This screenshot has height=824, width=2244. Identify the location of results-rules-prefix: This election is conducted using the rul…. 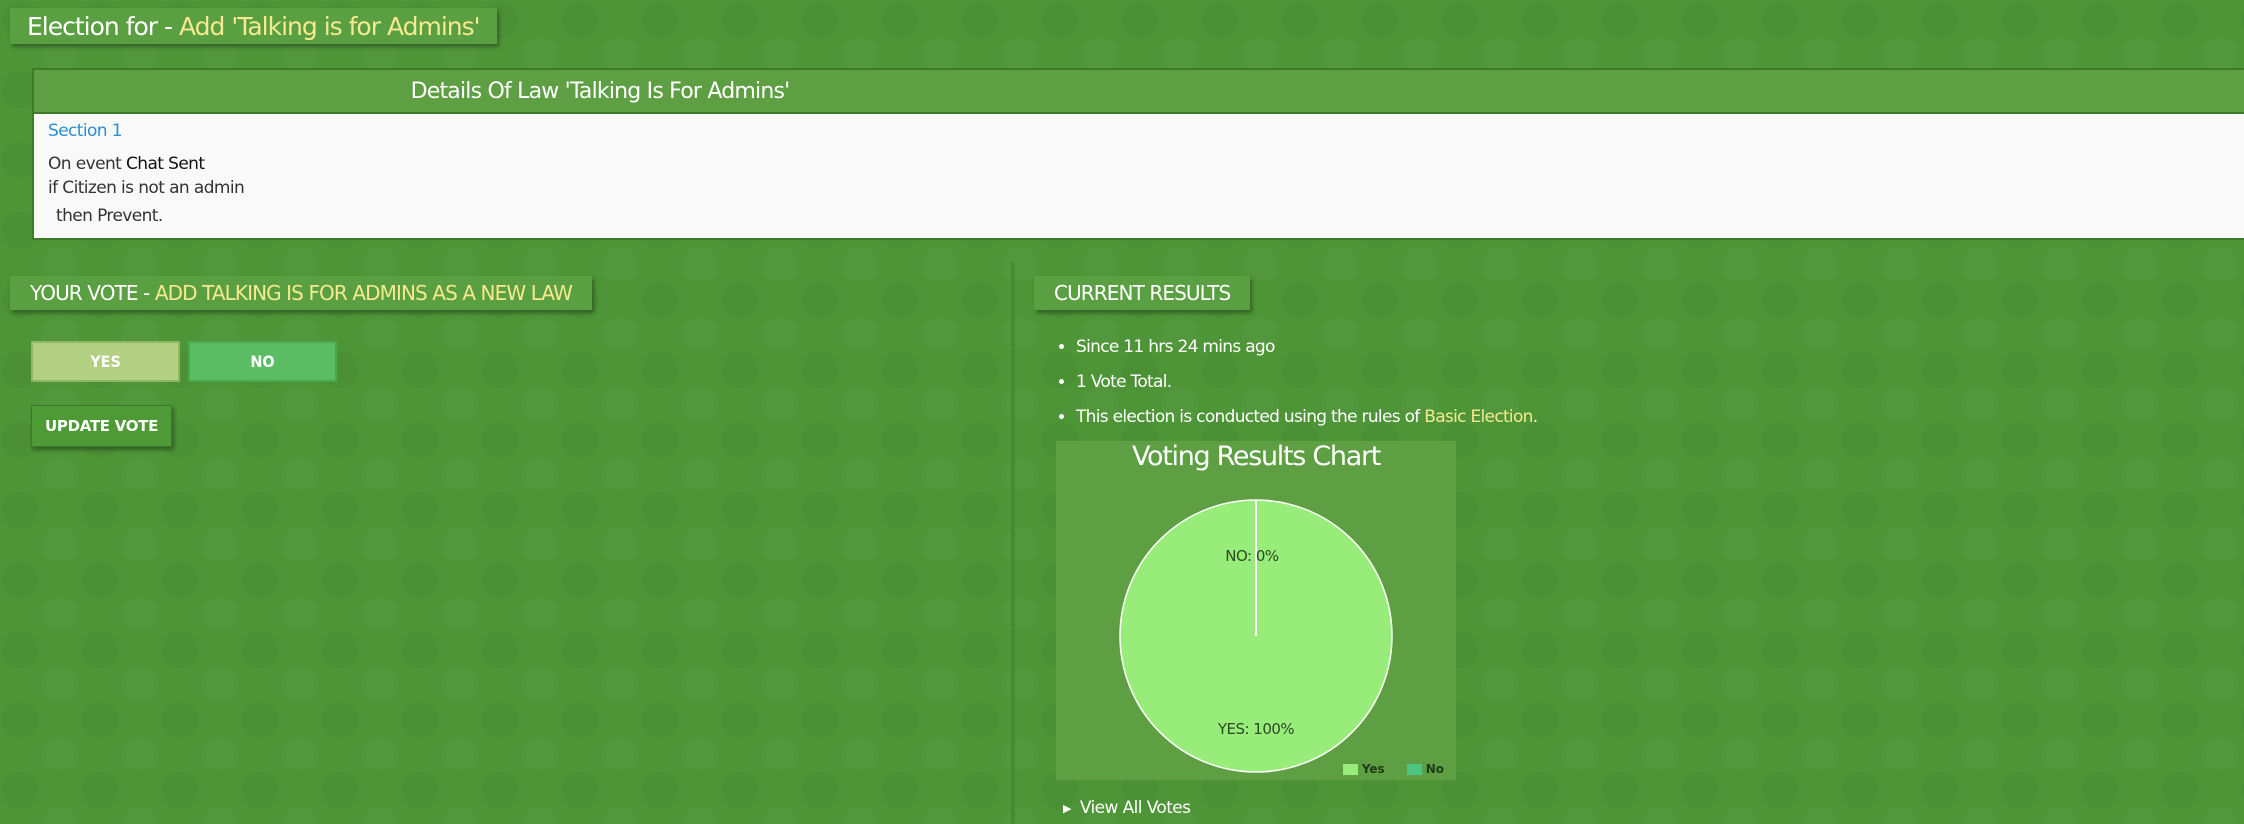
(1248, 417).